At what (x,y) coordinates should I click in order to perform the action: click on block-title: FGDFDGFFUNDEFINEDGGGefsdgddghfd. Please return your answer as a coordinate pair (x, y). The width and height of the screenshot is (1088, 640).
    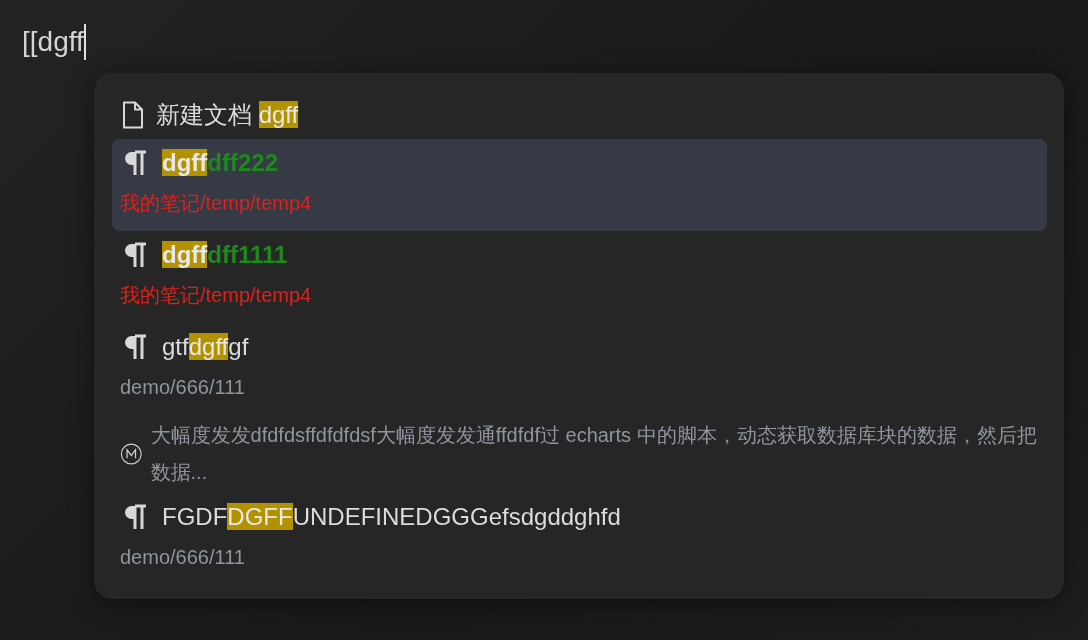
    Looking at the image, I should click on (391, 517).